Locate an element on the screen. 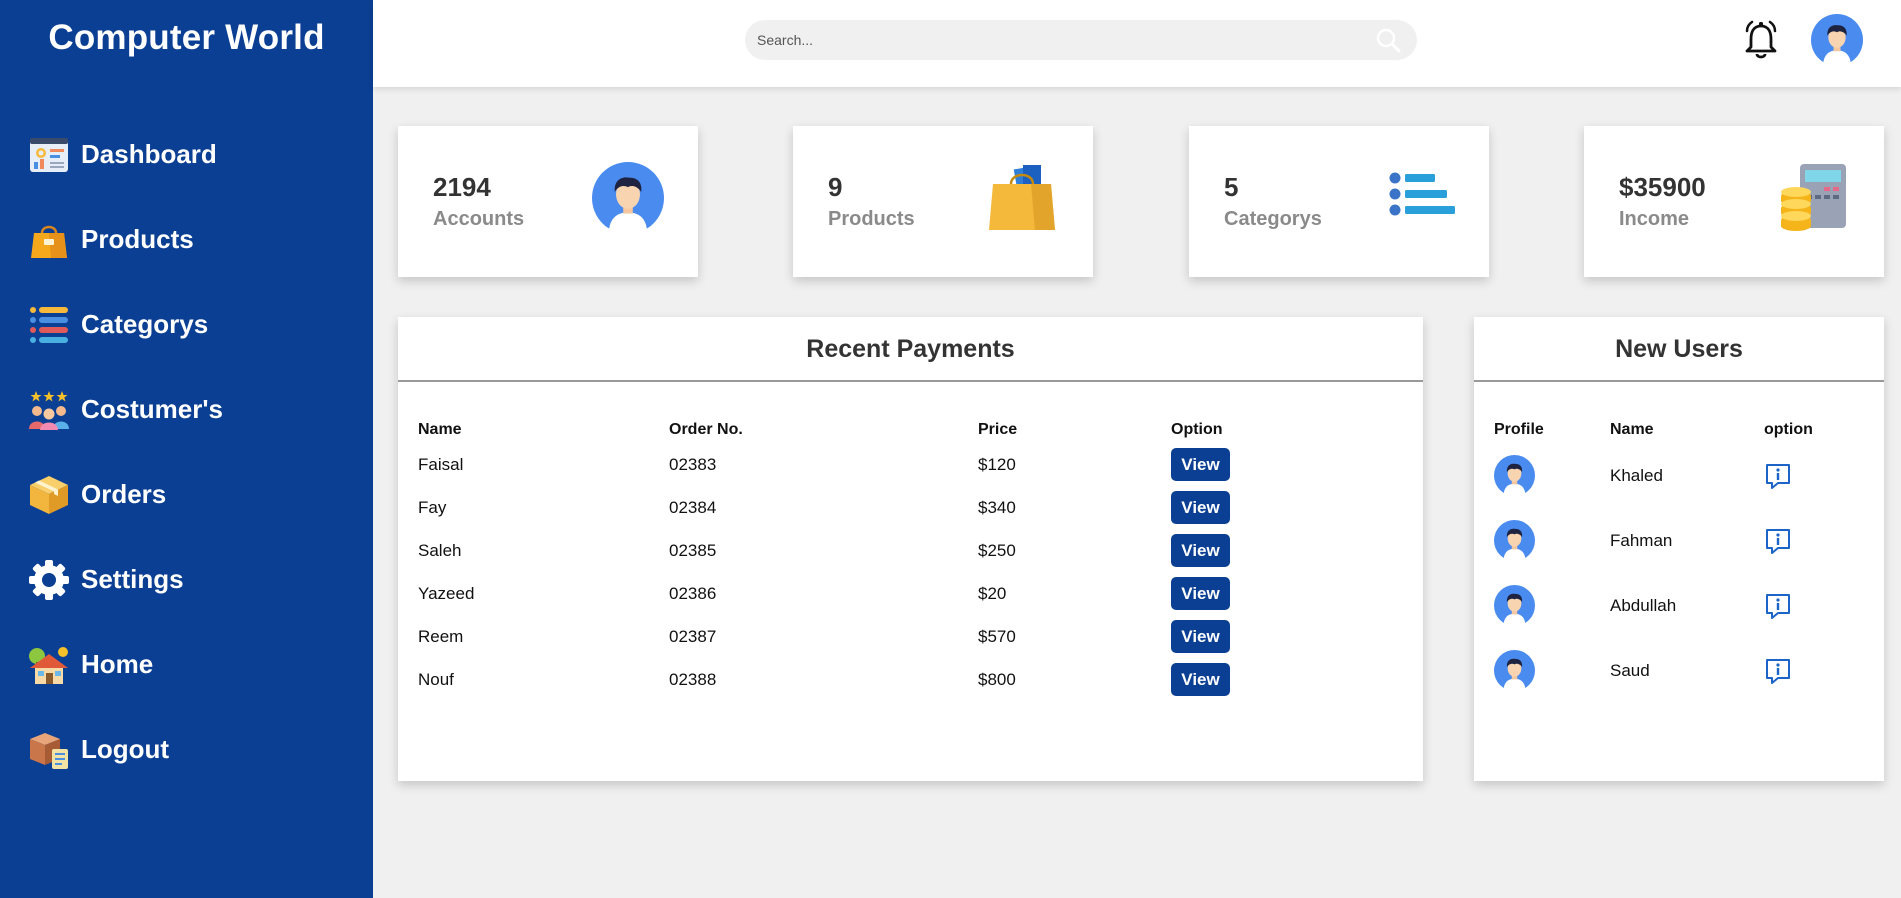 This screenshot has width=1901, height=898. table-header-row: Profile Name option is located at coordinates (1674, 423).